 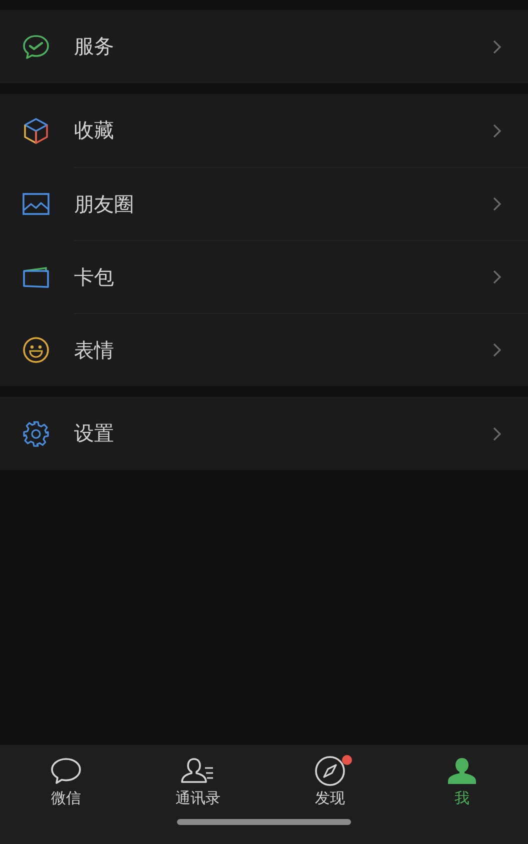 I want to click on menu-item: 卡包, so click(x=264, y=276).